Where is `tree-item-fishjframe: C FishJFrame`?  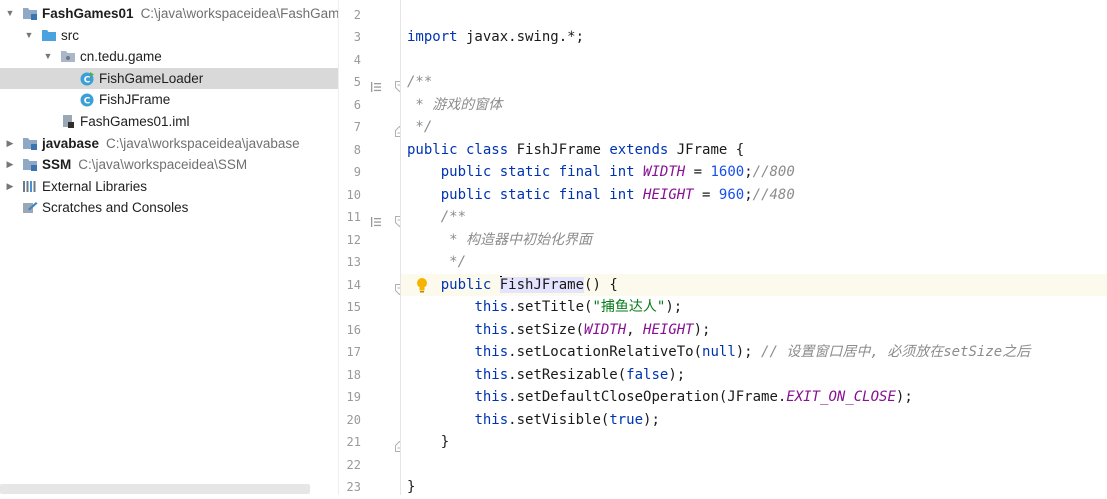 tree-item-fishjframe: C FishJFrame is located at coordinates (169, 99).